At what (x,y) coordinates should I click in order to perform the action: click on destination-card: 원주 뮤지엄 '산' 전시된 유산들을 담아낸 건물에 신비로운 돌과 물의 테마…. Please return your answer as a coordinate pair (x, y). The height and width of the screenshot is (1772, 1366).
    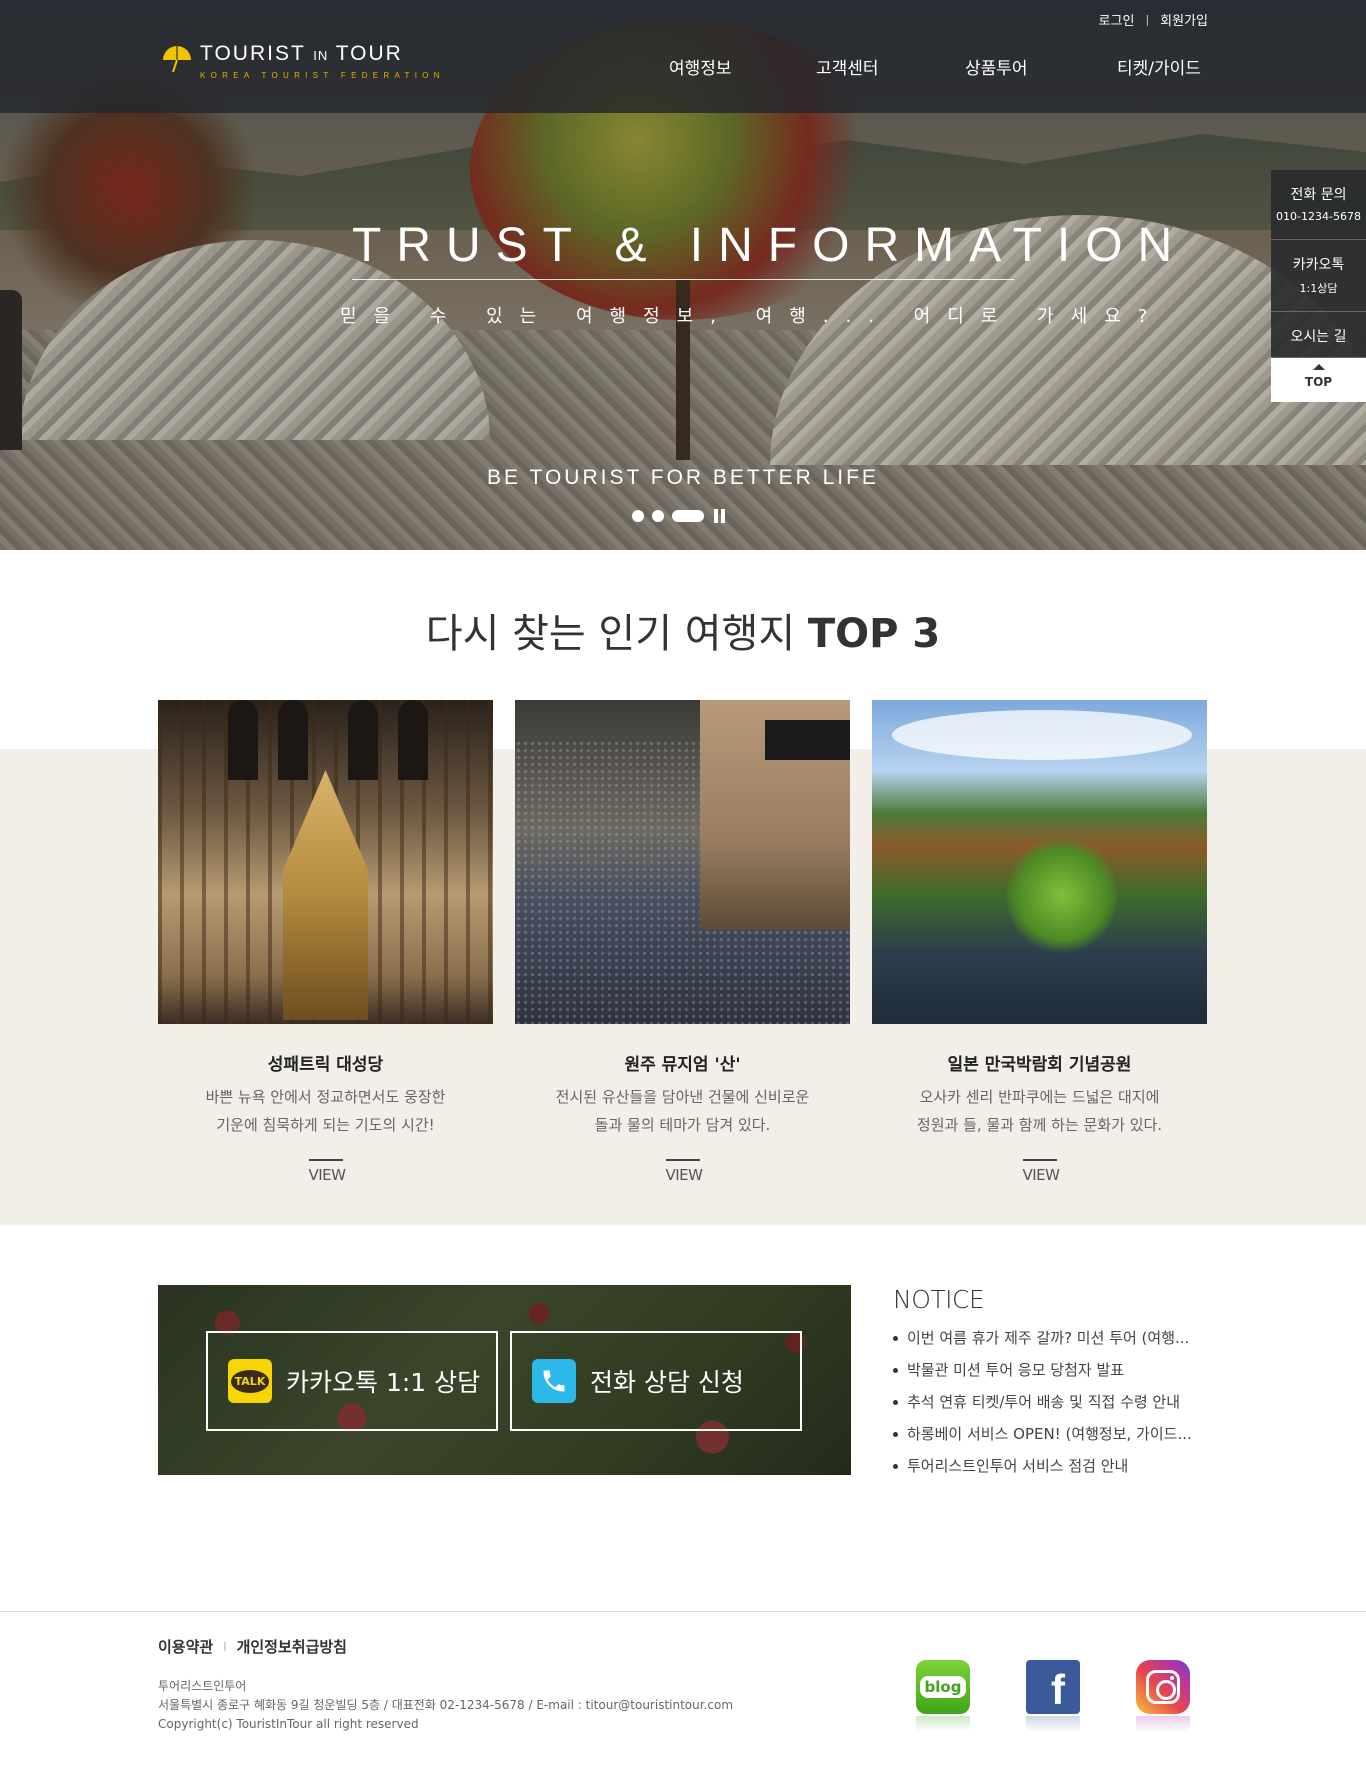
    Looking at the image, I should click on (682, 942).